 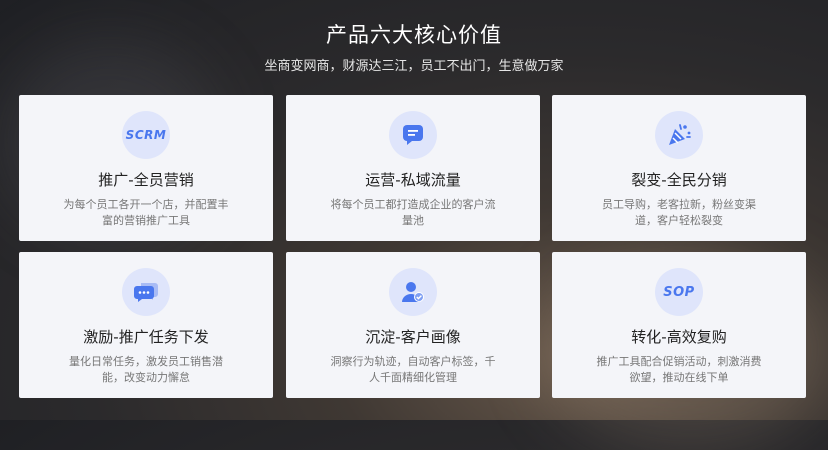 What do you see at coordinates (679, 168) in the screenshot?
I see `value-card-fission: 裂变-全民分销 员工导购，老客拉新，粉丝变渠道，客户轻松裂变` at bounding box center [679, 168].